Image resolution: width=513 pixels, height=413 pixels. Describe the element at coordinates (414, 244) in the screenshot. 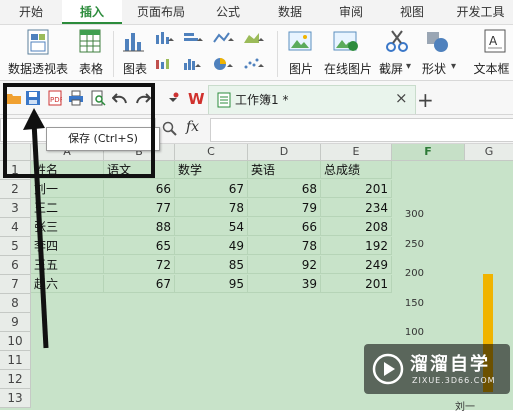

I see `chart-y-tick: 250` at that location.